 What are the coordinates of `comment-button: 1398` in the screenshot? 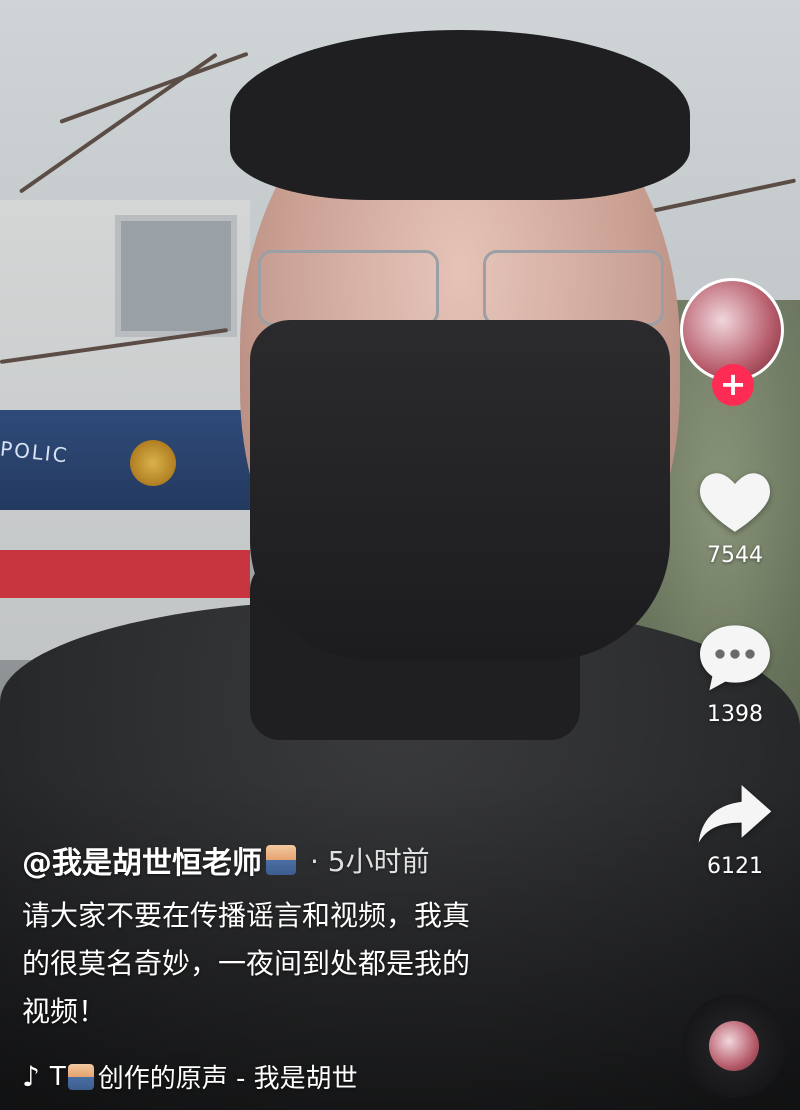 It's located at (735, 673).